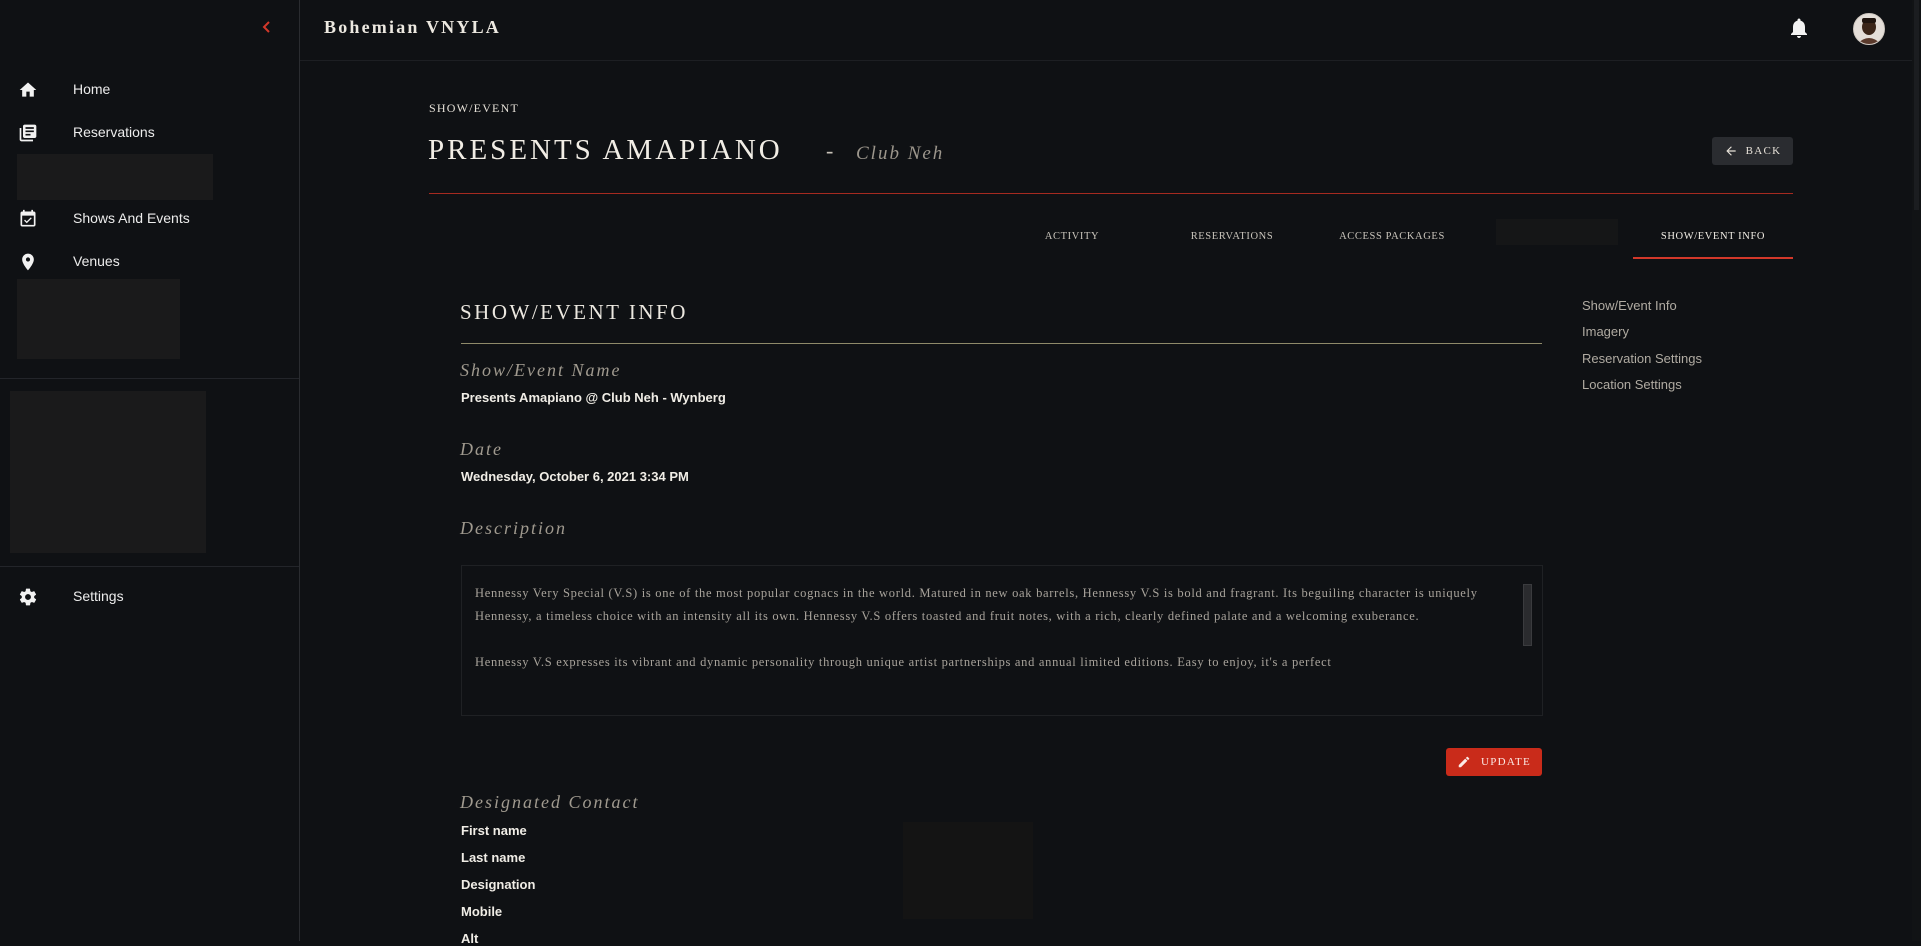 The height and width of the screenshot is (946, 1921). What do you see at coordinates (493, 857) in the screenshot?
I see `contact-last-name-label: Last name` at bounding box center [493, 857].